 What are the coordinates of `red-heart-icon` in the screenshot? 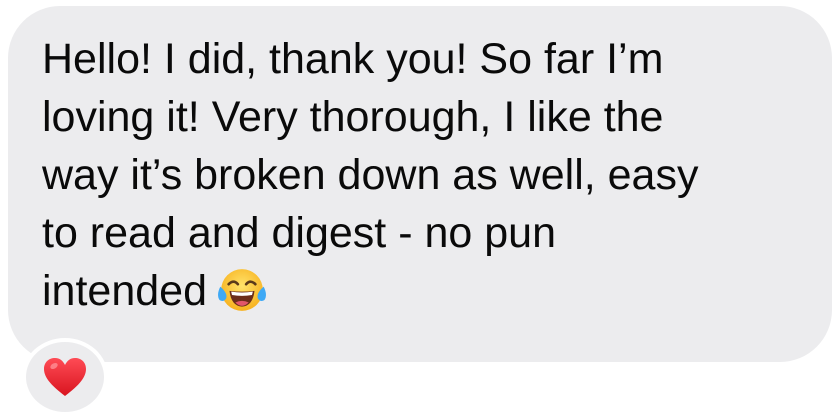 It's located at (65, 377).